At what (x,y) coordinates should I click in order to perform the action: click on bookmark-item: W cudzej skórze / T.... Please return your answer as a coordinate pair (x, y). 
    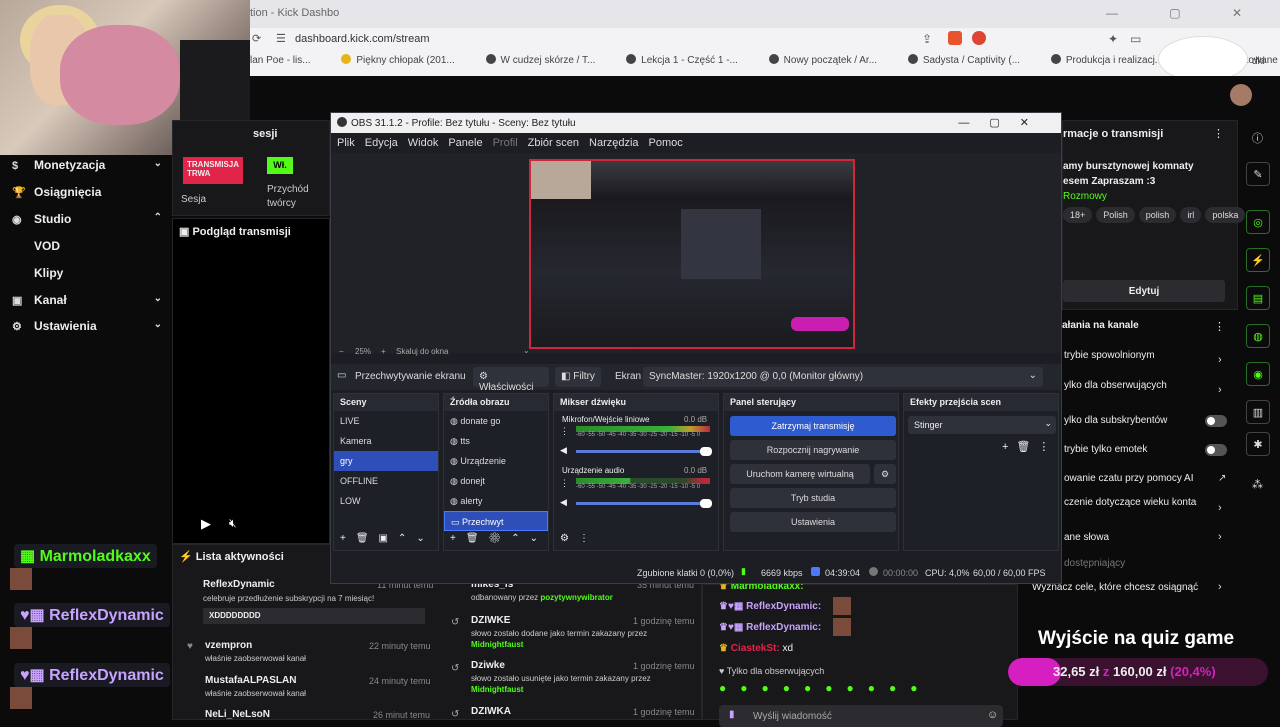
    Looking at the image, I should click on (547, 60).